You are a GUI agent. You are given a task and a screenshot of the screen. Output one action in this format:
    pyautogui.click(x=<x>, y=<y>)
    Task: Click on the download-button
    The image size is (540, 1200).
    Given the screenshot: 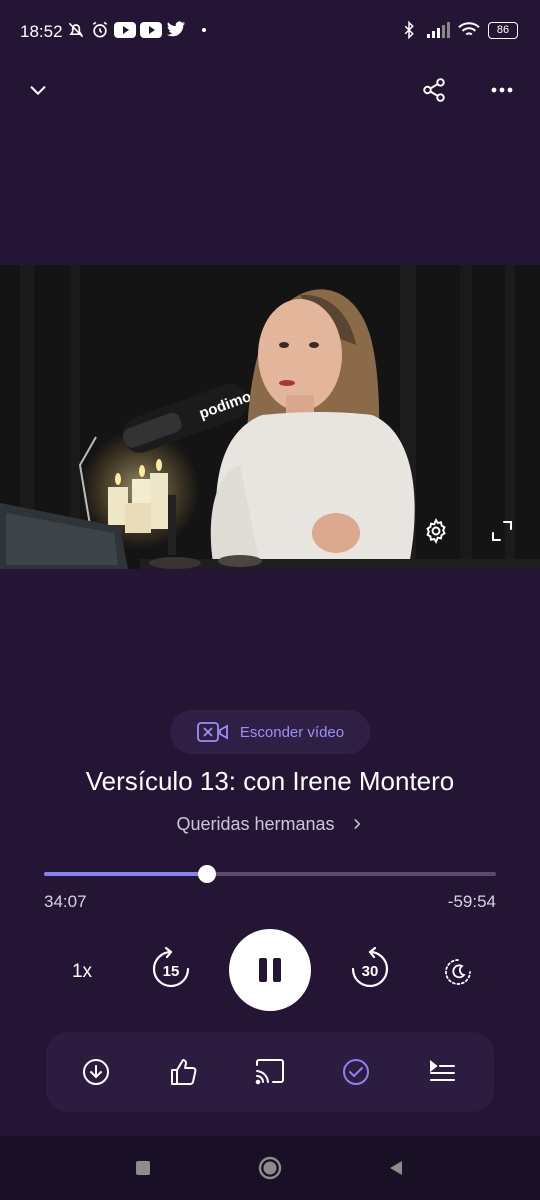 What is the action you would take?
    pyautogui.click(x=96, y=1072)
    